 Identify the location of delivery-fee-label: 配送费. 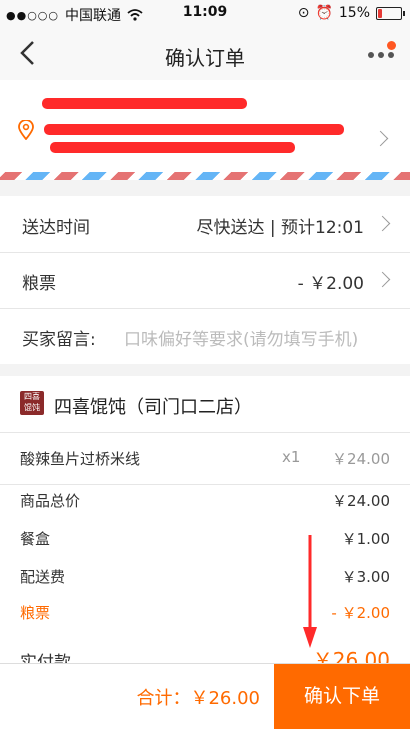
(43, 577).